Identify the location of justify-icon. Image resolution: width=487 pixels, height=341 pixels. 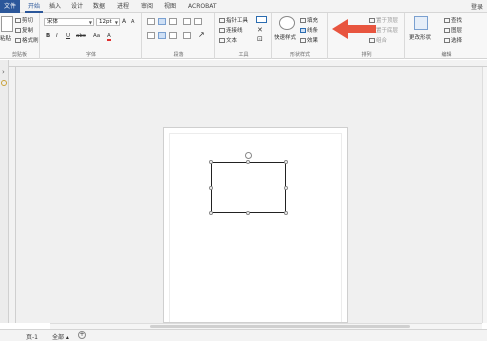
(187, 35).